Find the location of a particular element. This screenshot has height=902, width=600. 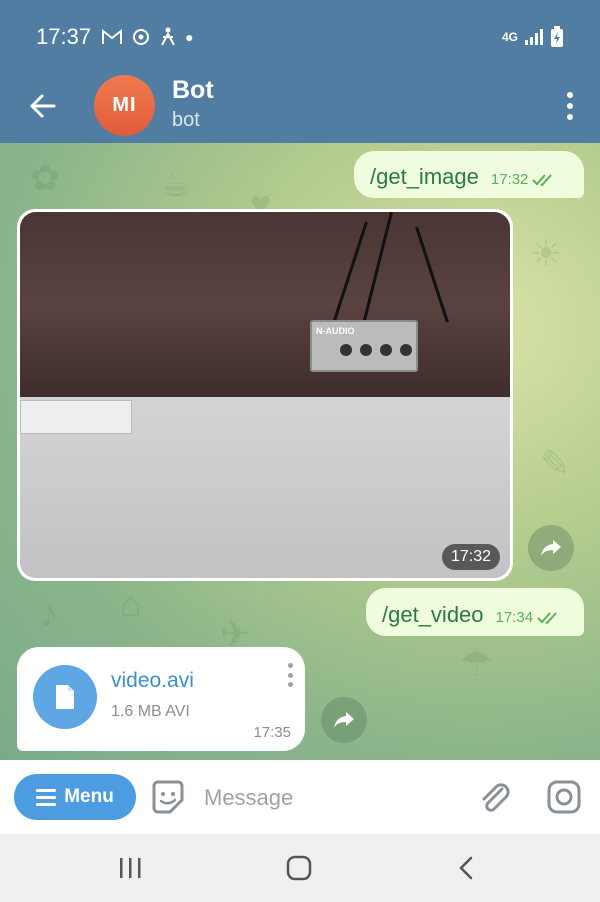

file-more-button is located at coordinates (290, 675).